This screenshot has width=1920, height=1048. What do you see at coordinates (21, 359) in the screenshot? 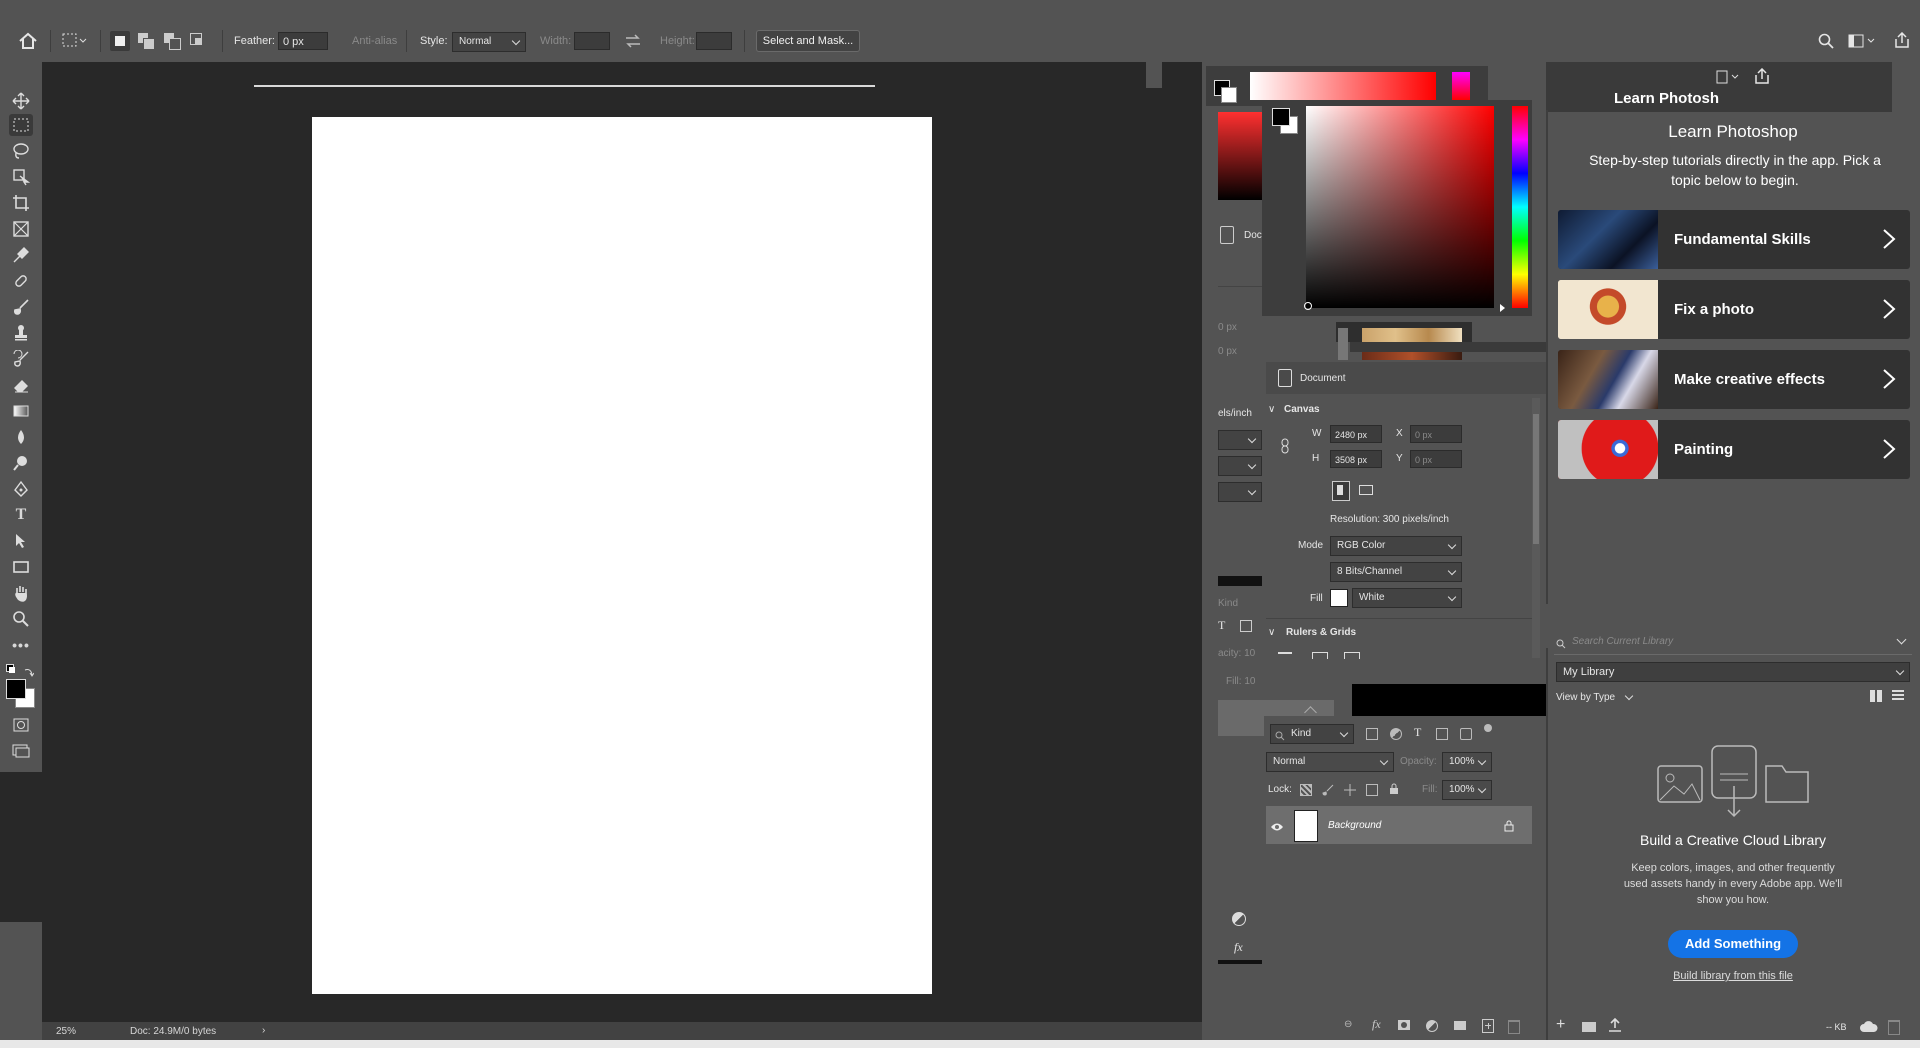
I see `history-brush-tool-icon` at bounding box center [21, 359].